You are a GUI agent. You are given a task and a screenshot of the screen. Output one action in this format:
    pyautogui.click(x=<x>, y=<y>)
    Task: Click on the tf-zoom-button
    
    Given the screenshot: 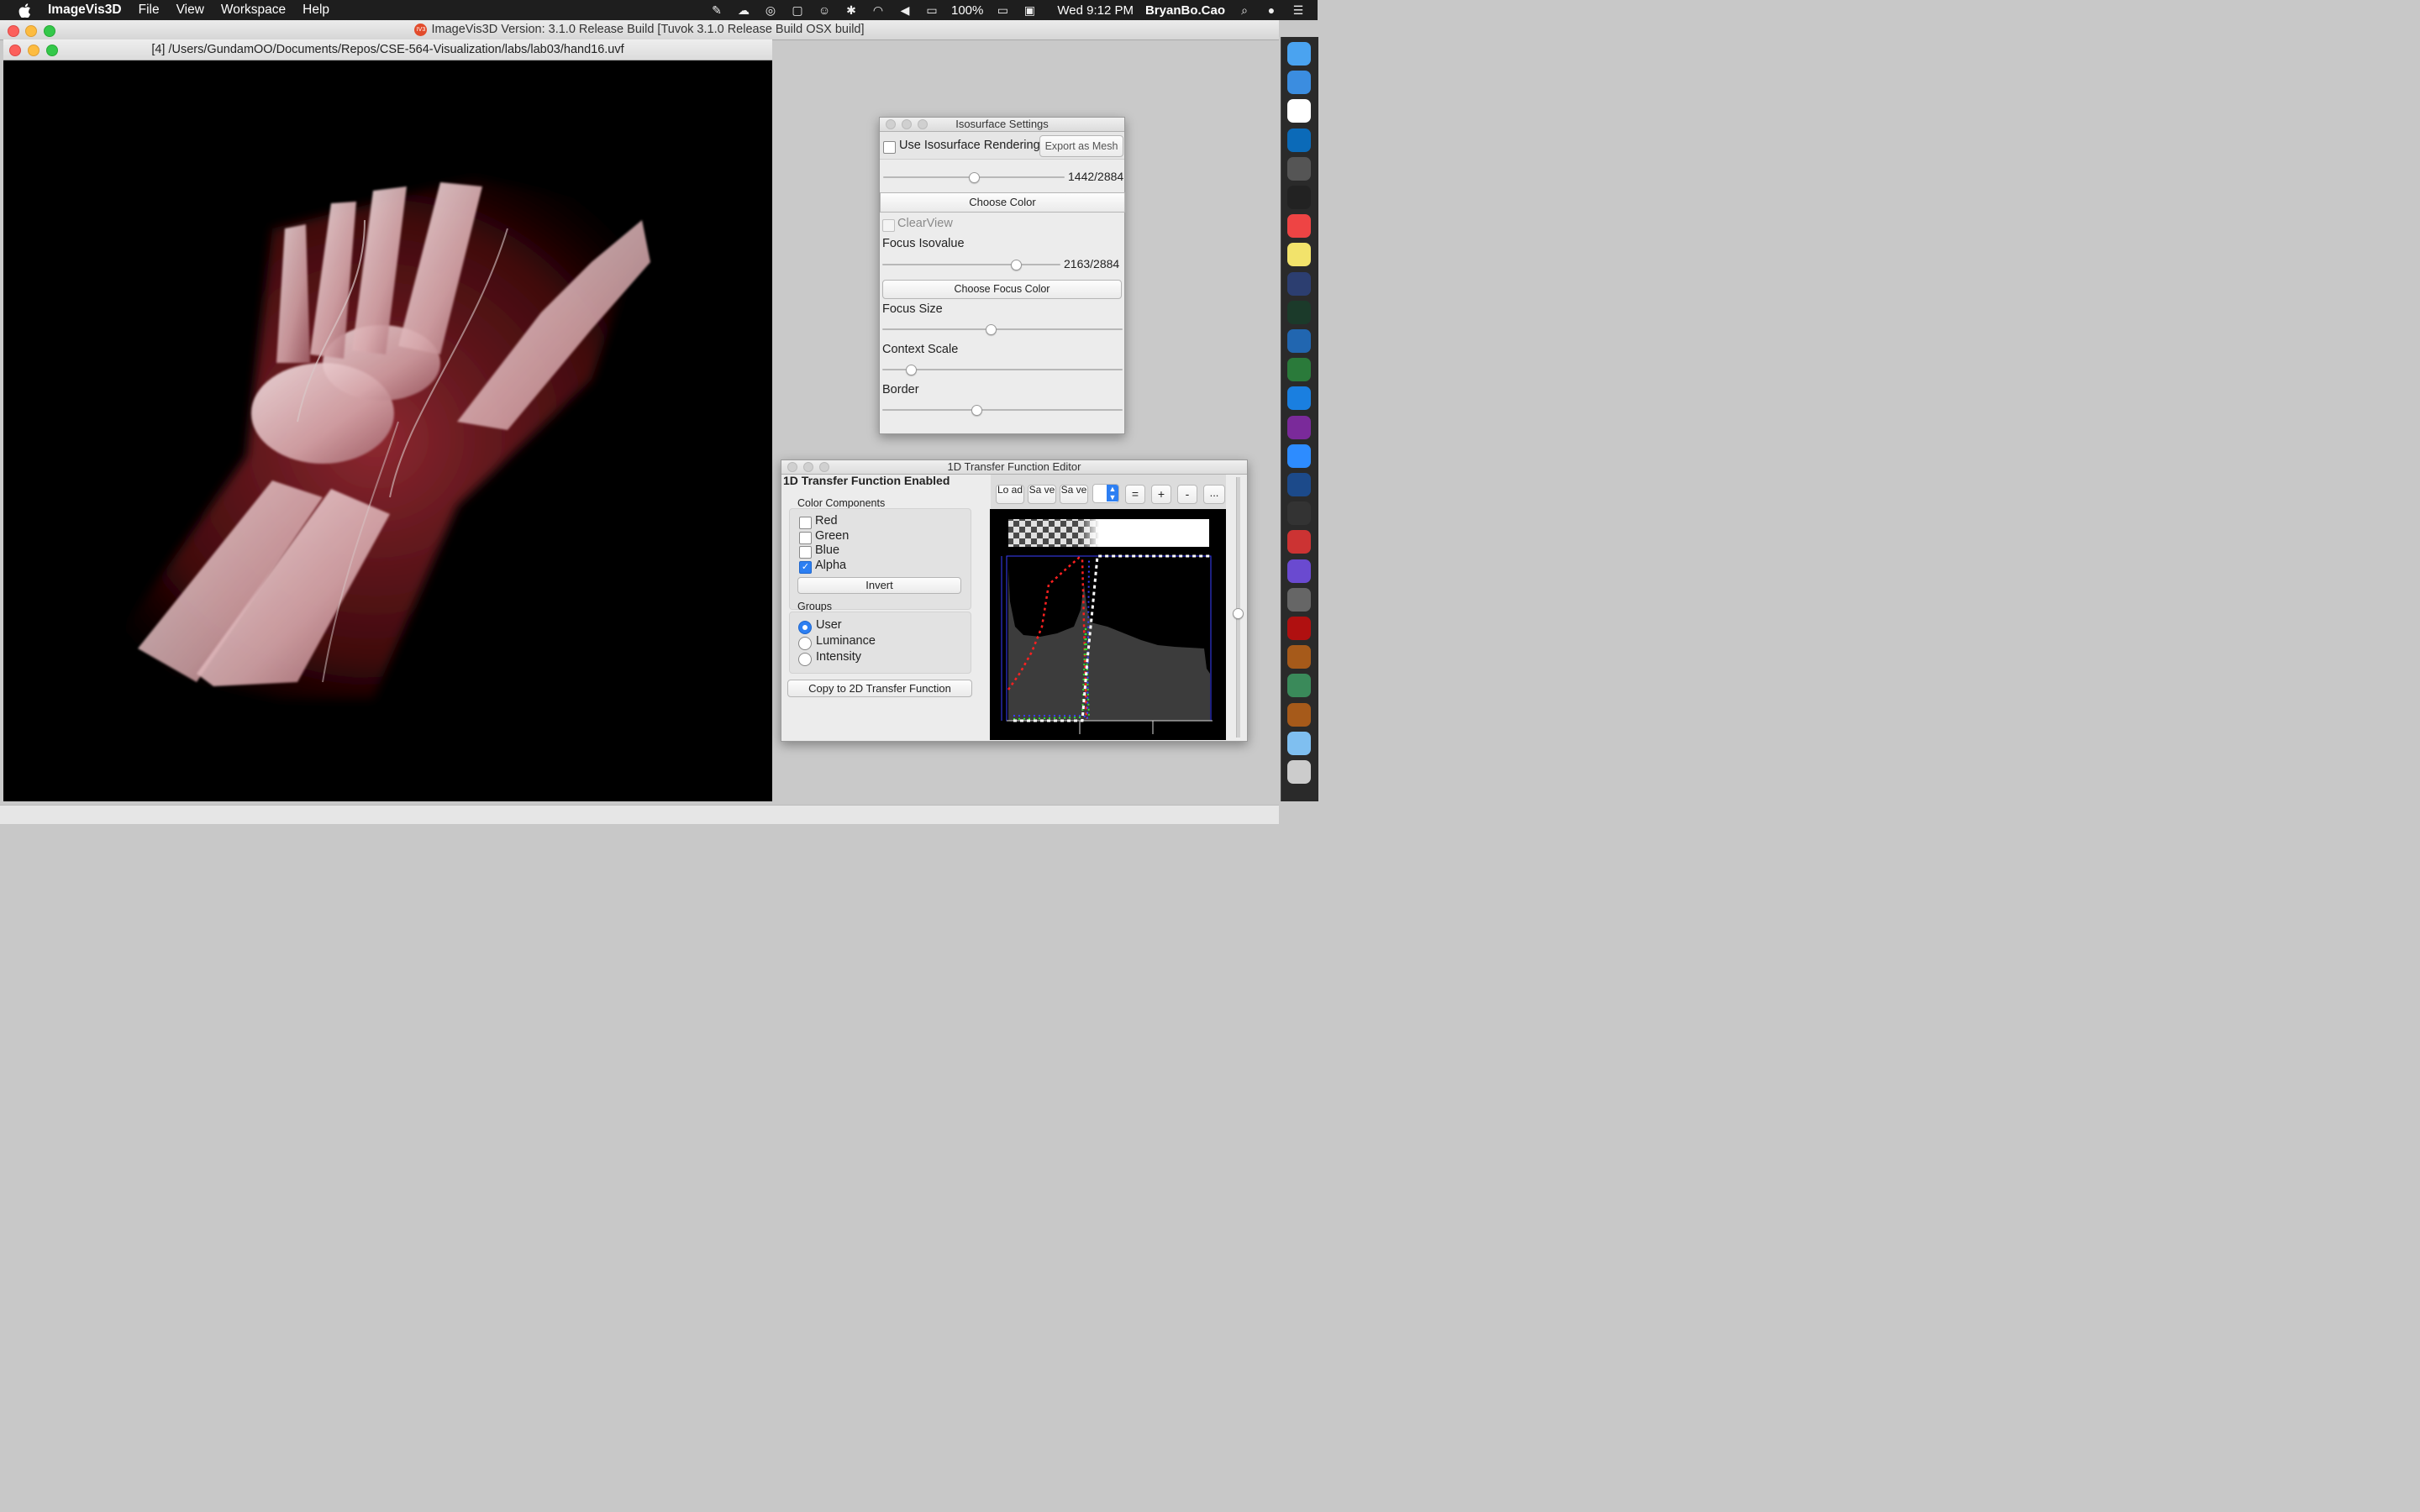 What is the action you would take?
    pyautogui.click(x=824, y=467)
    